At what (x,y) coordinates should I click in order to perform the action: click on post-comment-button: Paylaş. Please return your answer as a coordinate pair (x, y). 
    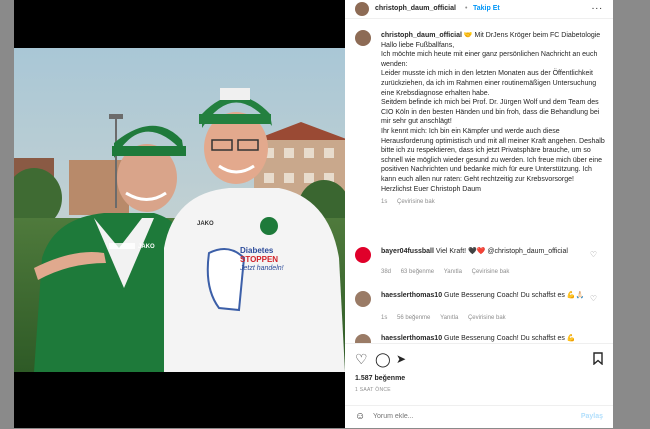
    Looking at the image, I should click on (592, 416).